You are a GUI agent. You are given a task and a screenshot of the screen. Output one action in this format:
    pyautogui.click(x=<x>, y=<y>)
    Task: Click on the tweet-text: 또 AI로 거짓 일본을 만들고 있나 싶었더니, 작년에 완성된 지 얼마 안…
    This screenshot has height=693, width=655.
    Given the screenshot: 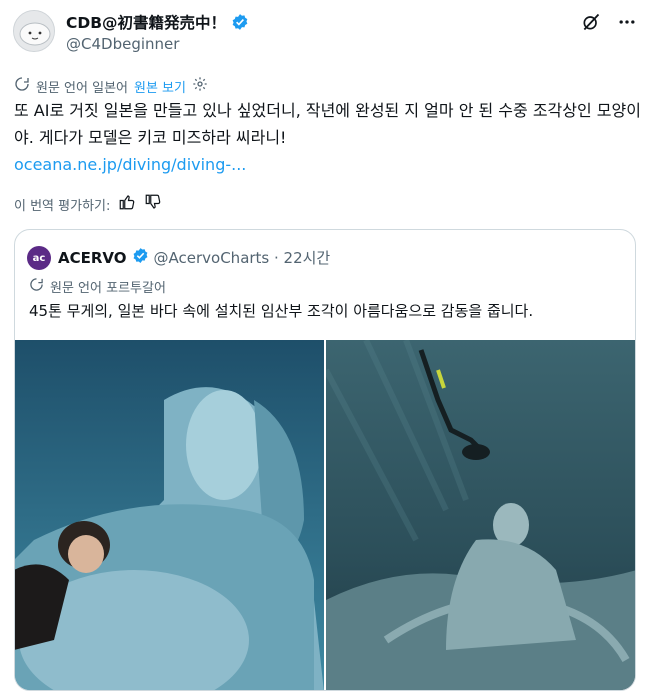 What is the action you would take?
    pyautogui.click(x=327, y=124)
    